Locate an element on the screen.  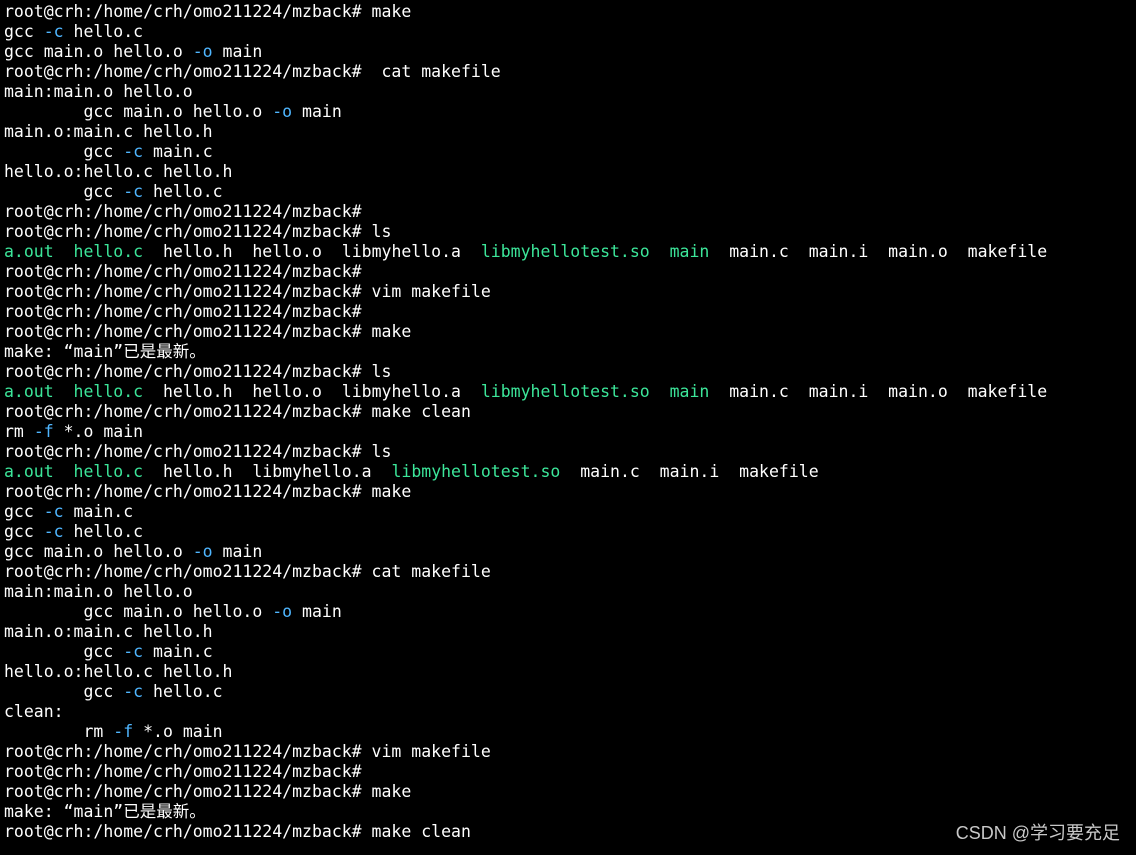
terminal-text: main:main.o hello.o is located at coordinates (98, 591).